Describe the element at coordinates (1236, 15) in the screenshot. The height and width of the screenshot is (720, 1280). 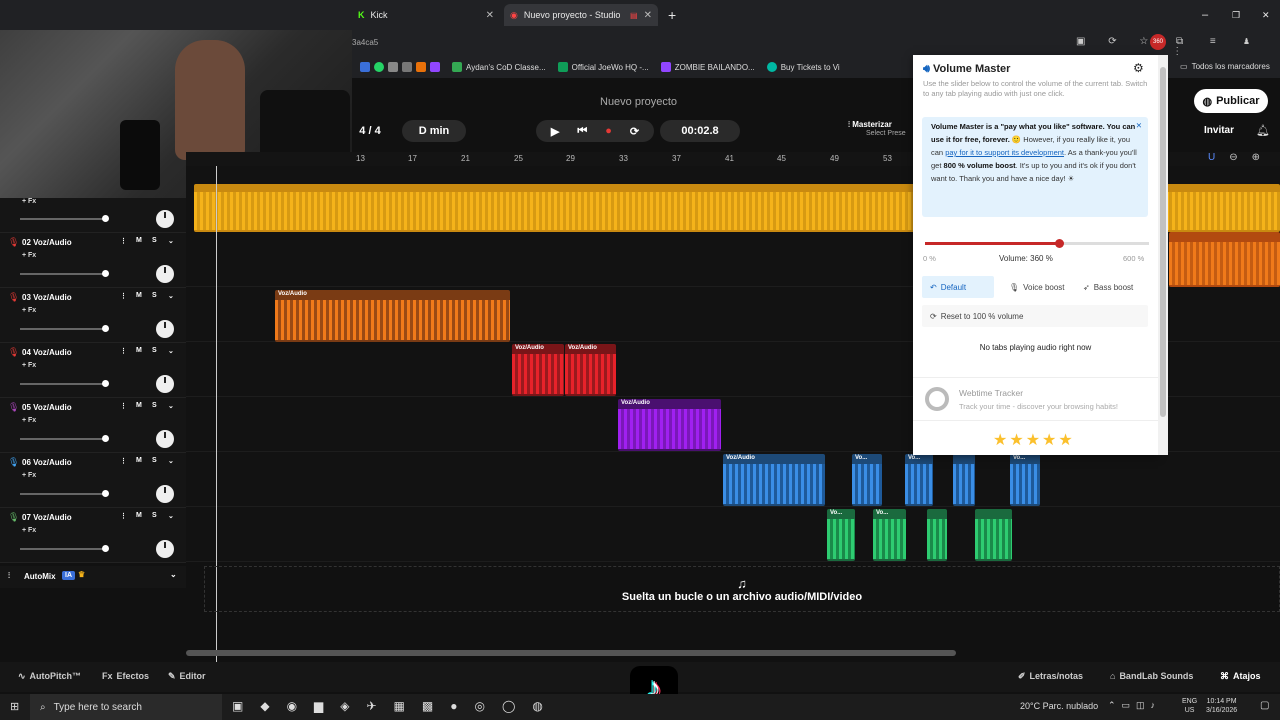
I see `maximize-button: ❐` at that location.